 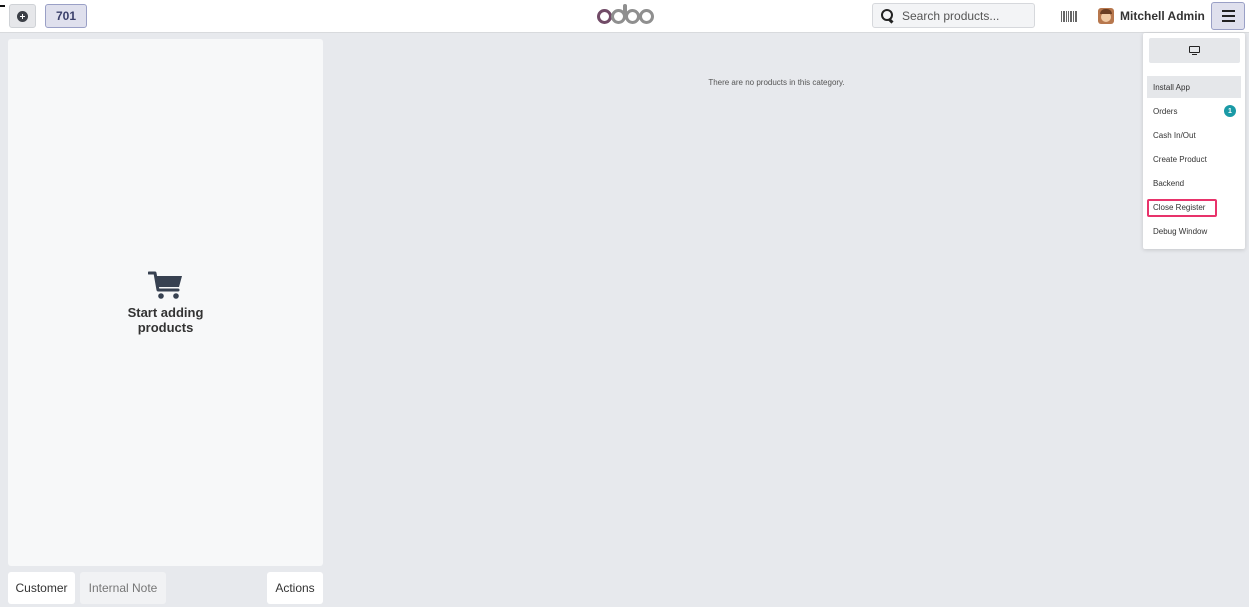 I want to click on barcode-button, so click(x=1069, y=16).